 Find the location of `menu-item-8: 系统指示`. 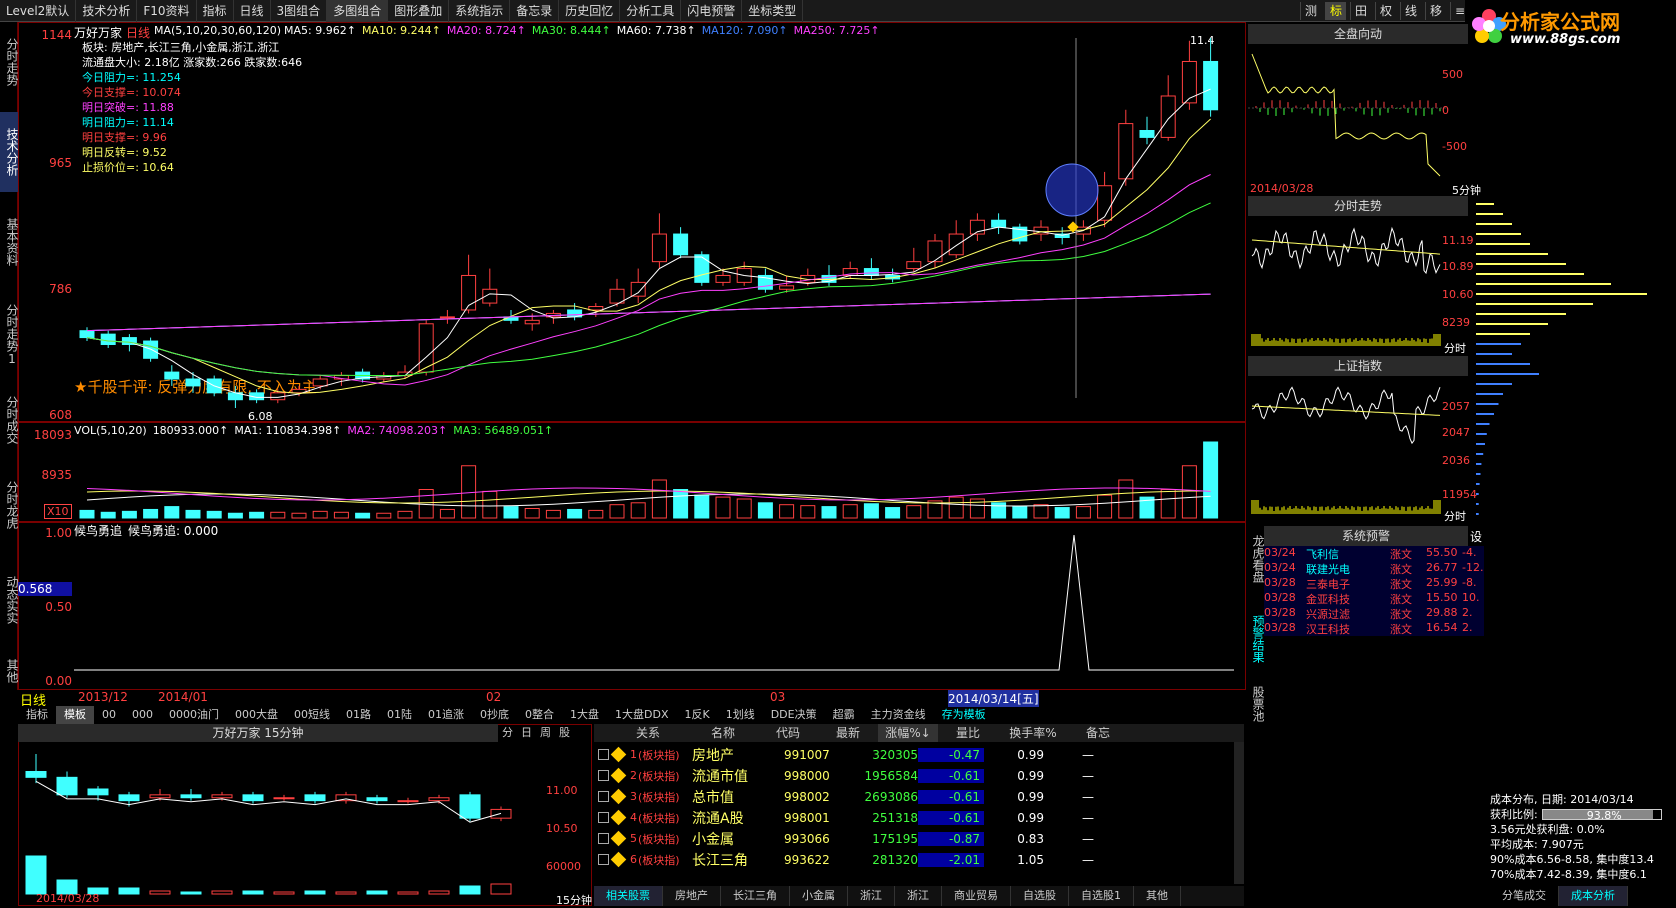

menu-item-8: 系统指示 is located at coordinates (480, 11).